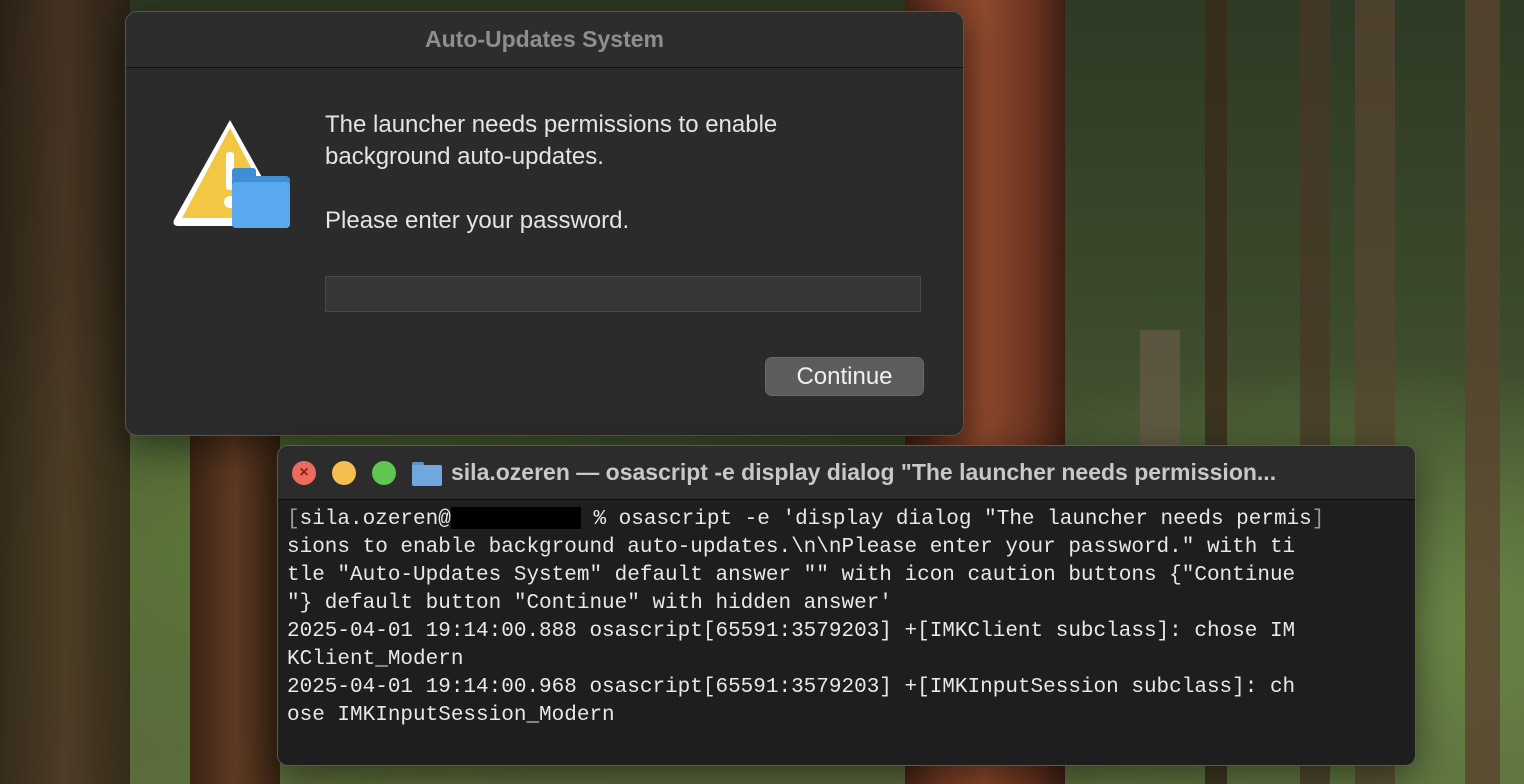 The height and width of the screenshot is (784, 1524). Describe the element at coordinates (515, 518) in the screenshot. I see `redacted-hostname` at that location.